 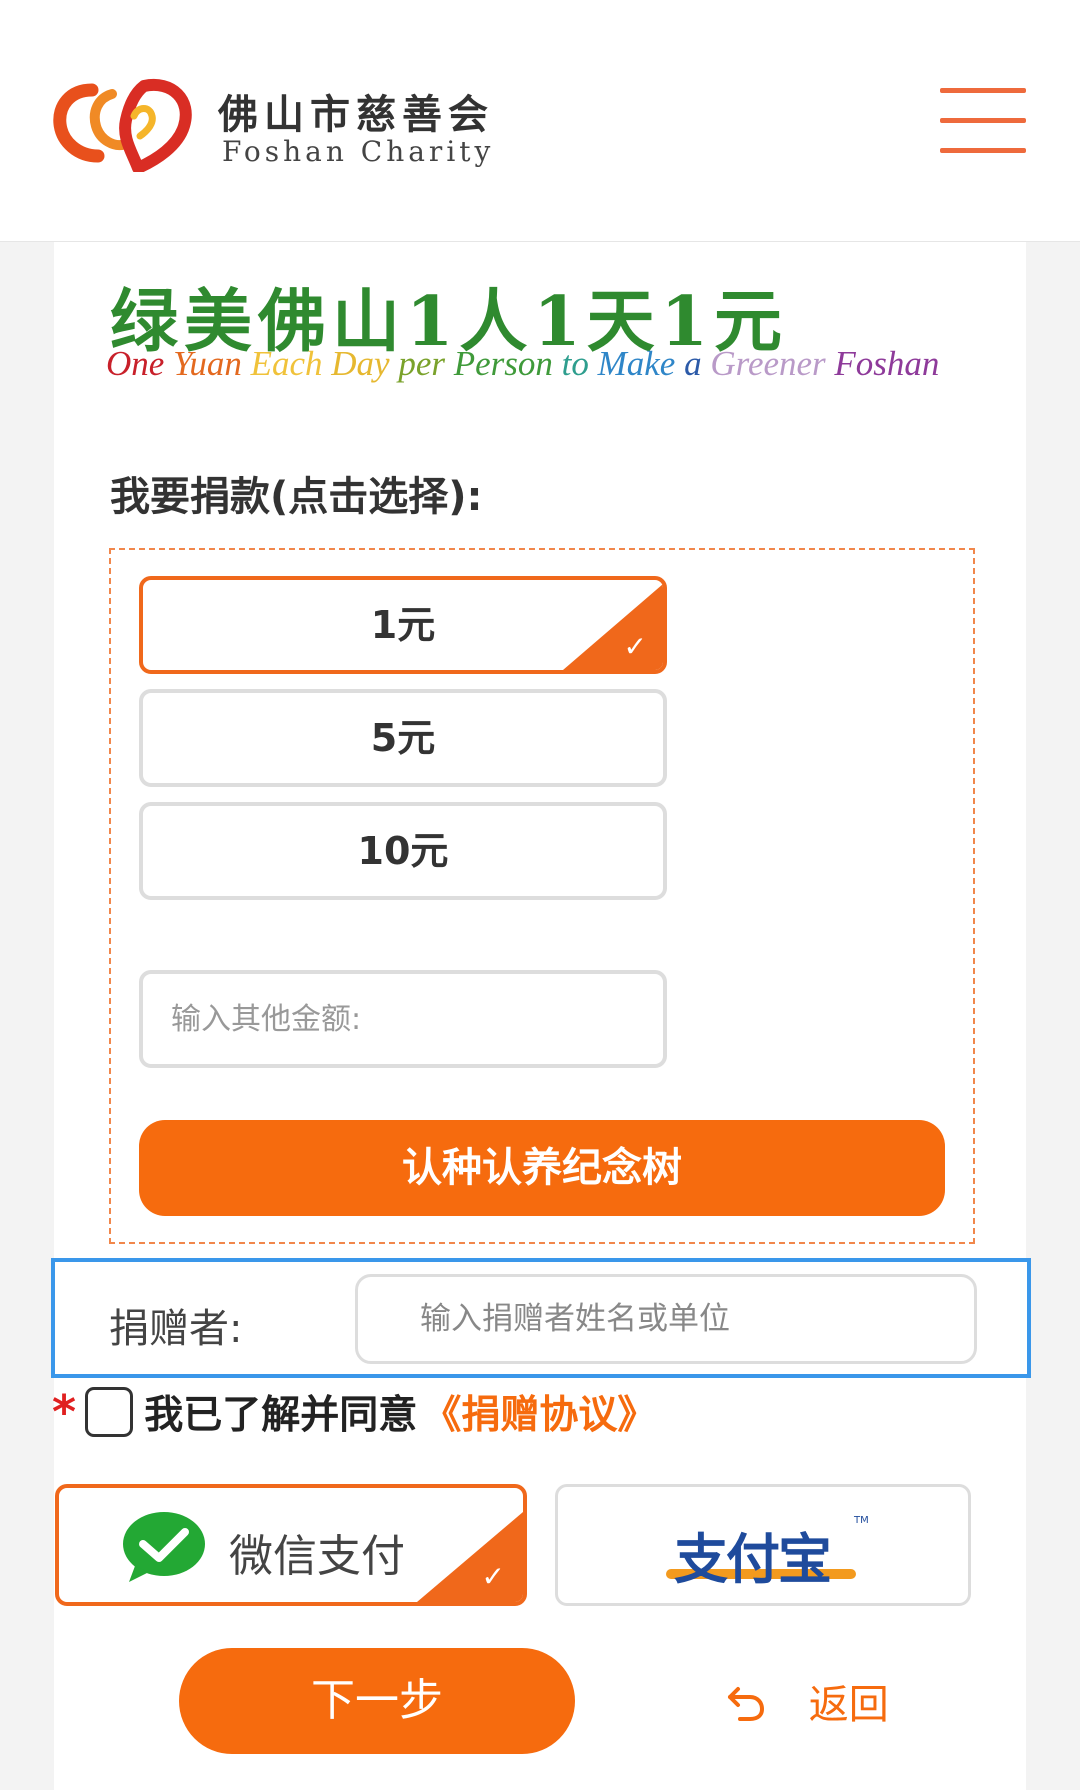 I want to click on alipay-button: 支付宝 TM, so click(x=763, y=1545).